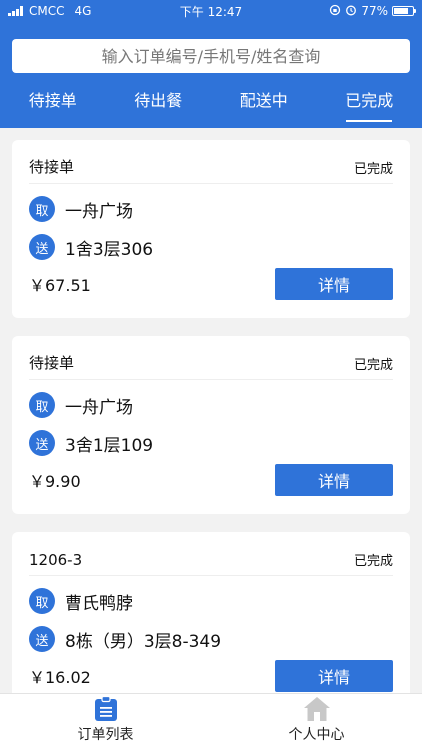 This screenshot has width=422, height=750. What do you see at coordinates (211, 480) in the screenshot?
I see `price-row: ￥9.90 详情` at bounding box center [211, 480].